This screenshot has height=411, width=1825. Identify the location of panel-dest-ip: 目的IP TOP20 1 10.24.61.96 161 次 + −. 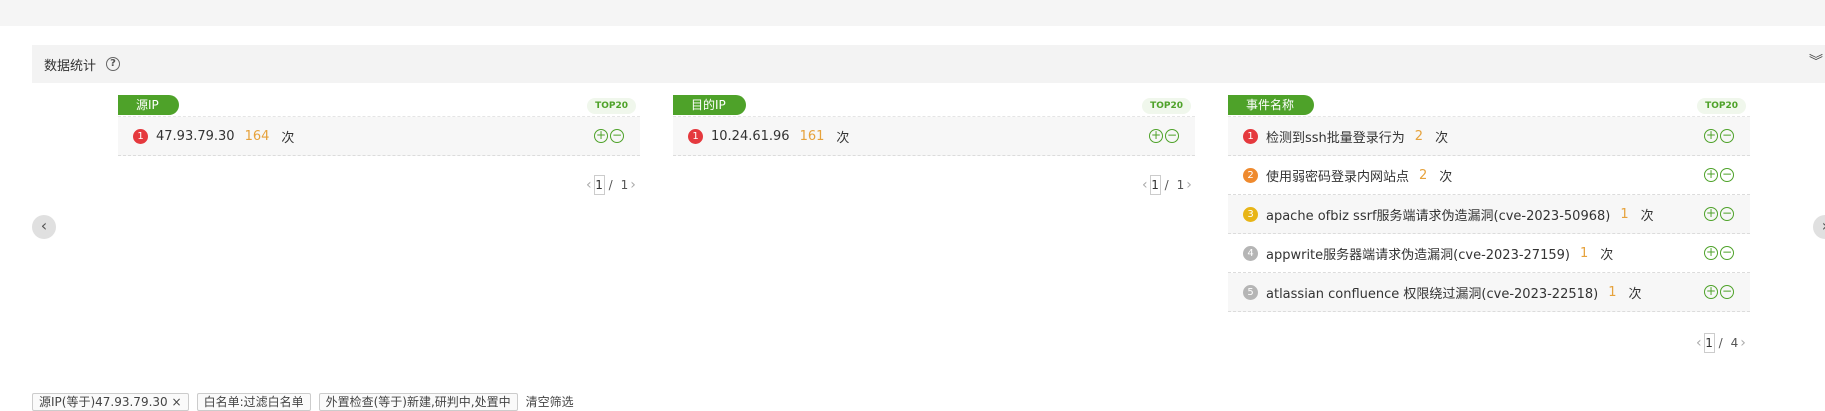
(934, 125).